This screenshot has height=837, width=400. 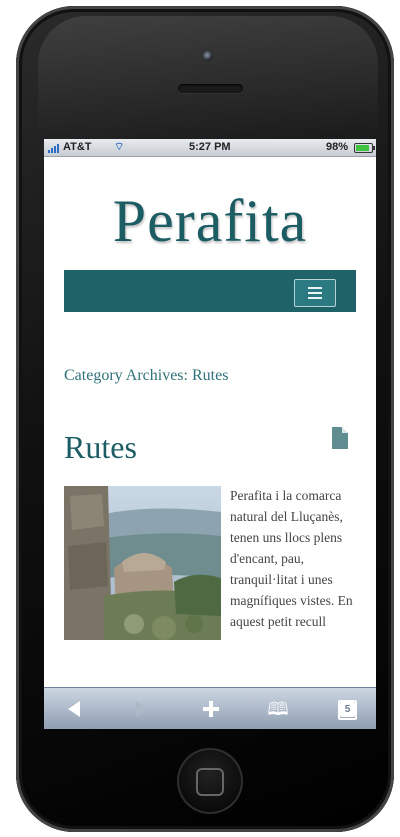 I want to click on document-icon, so click(x=340, y=438).